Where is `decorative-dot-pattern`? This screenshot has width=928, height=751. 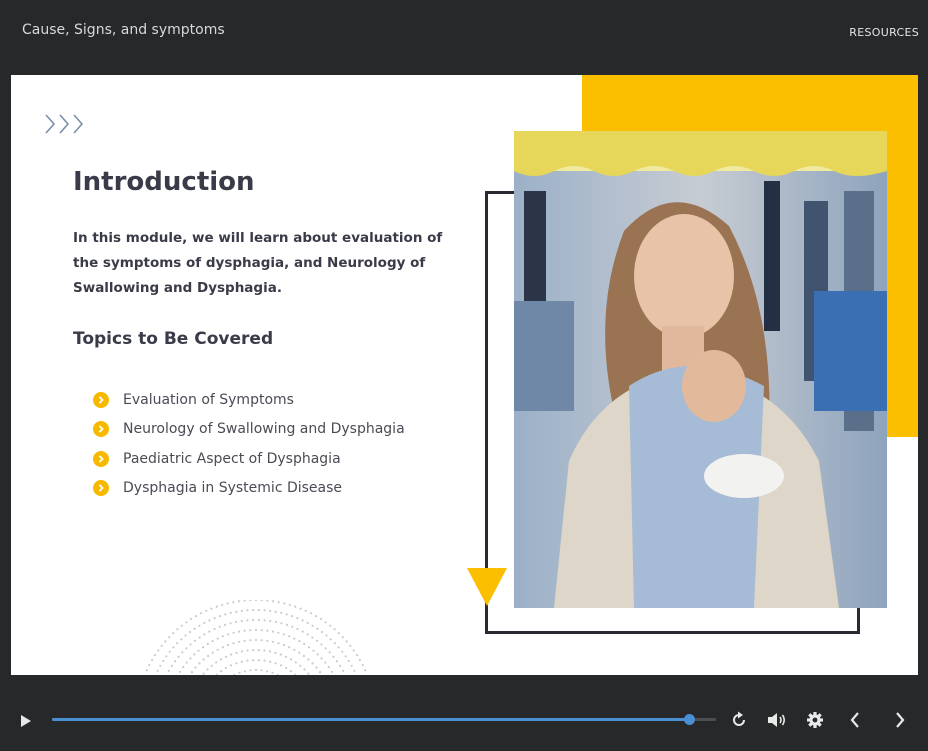
decorative-dot-pattern is located at coordinates (256, 637).